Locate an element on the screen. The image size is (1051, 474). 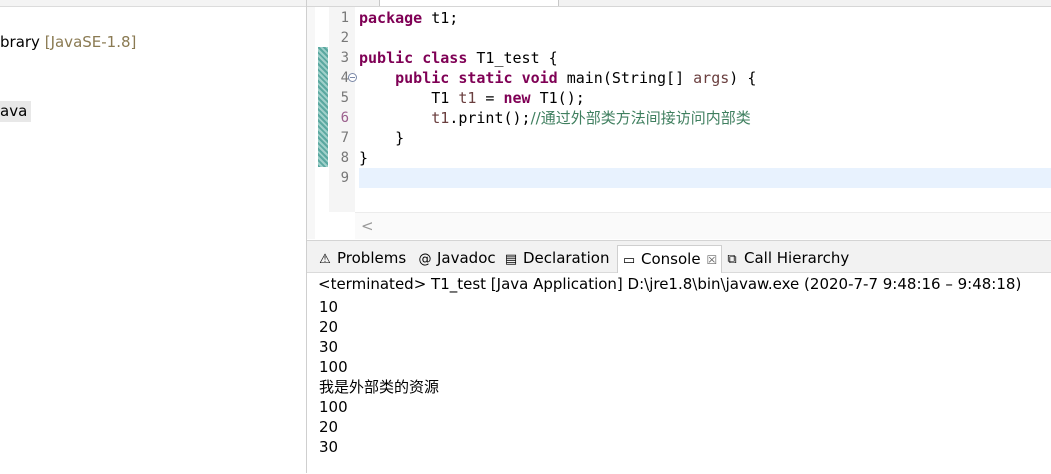
package-explorer-header is located at coordinates (153, 3).